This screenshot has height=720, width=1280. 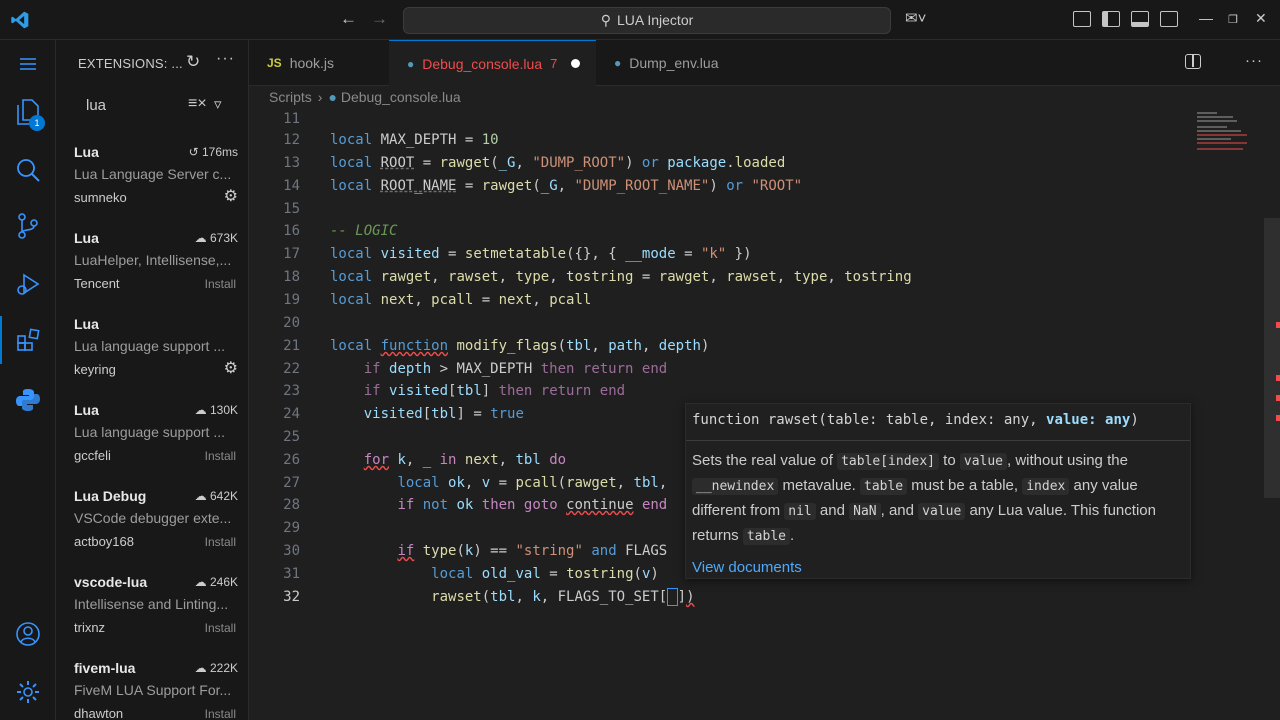 What do you see at coordinates (348, 19) in the screenshot?
I see `back-arrow-icon: ←` at bounding box center [348, 19].